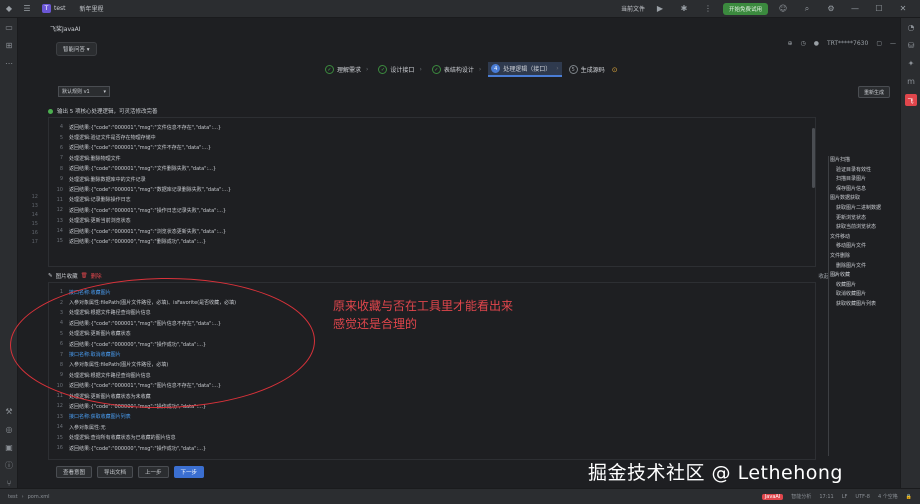 The width and height of the screenshot is (920, 504). I want to click on lock-icon: 🔒, so click(909, 497).